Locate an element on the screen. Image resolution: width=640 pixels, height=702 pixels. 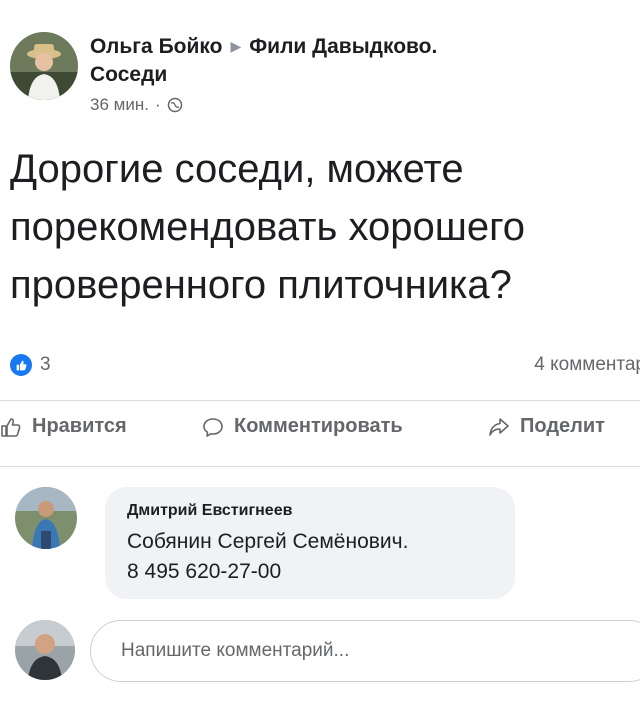
like-button-label: Нравится is located at coordinates (79, 426).